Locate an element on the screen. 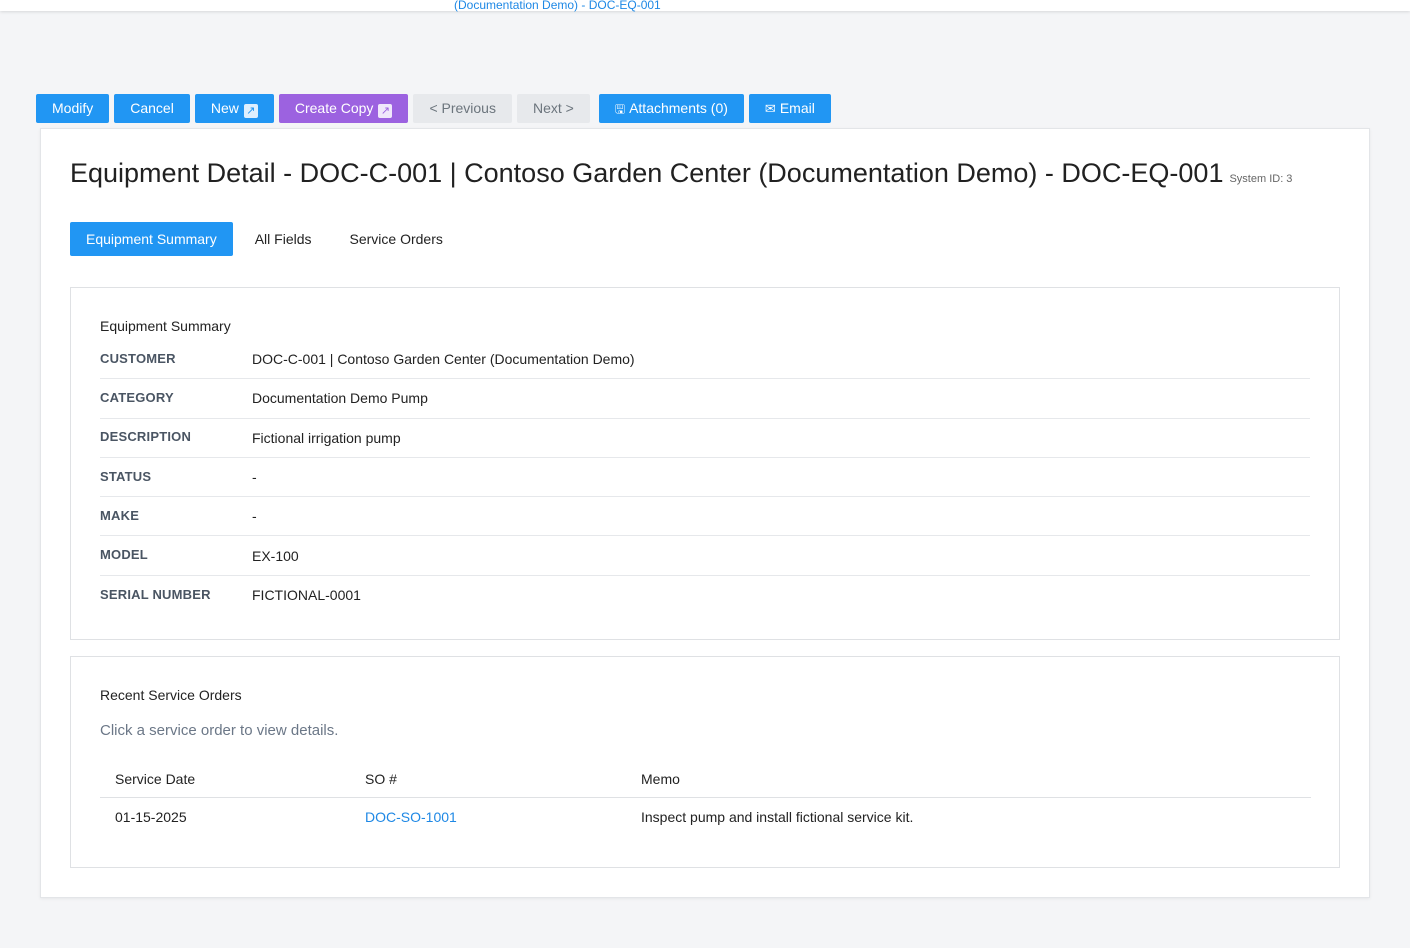 This screenshot has width=1410, height=948. email-label: Email is located at coordinates (797, 108).